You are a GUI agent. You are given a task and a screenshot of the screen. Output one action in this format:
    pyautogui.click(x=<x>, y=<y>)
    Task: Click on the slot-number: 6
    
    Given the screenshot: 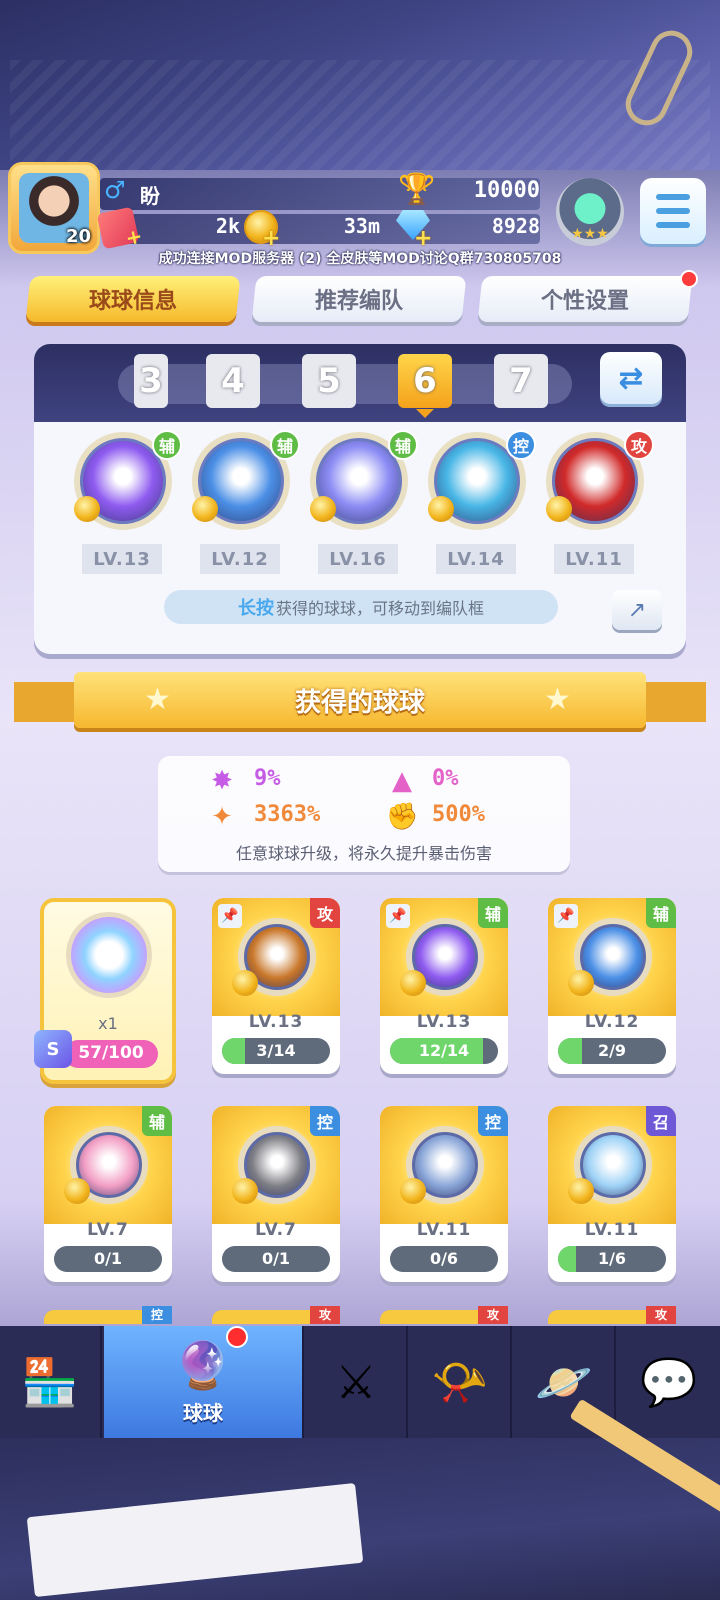 What is the action you would take?
    pyautogui.click(x=425, y=381)
    